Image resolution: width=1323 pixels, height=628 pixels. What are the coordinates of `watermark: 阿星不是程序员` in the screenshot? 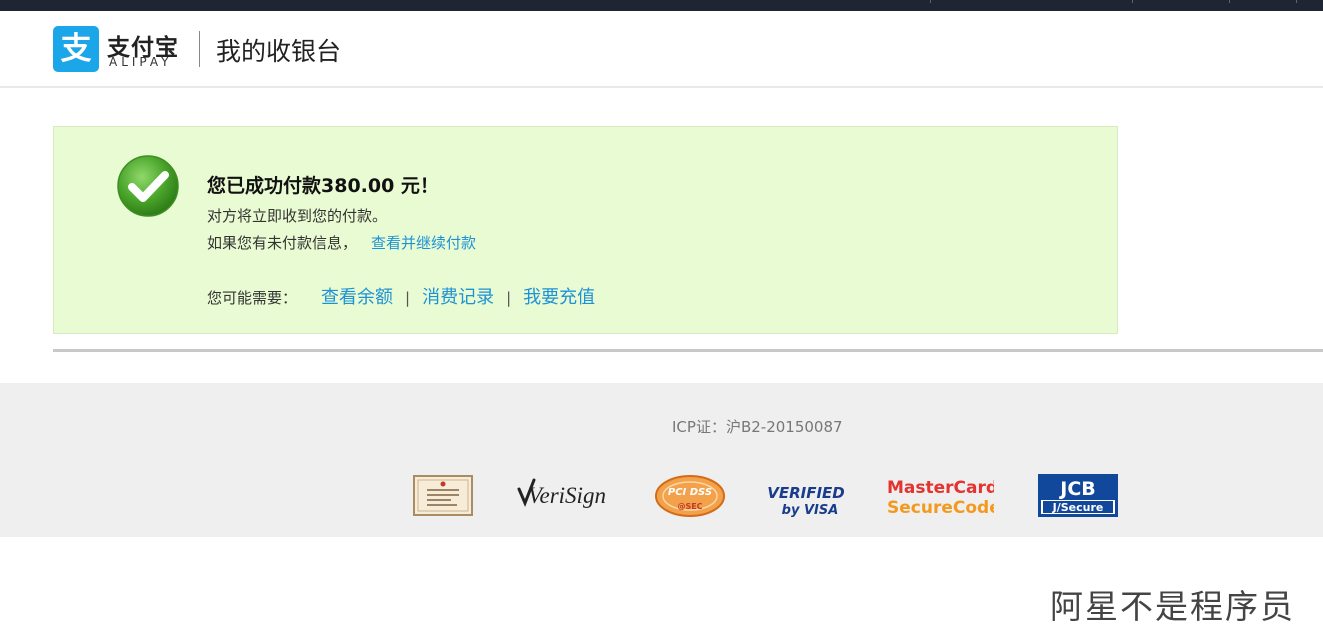 It's located at (1172, 606).